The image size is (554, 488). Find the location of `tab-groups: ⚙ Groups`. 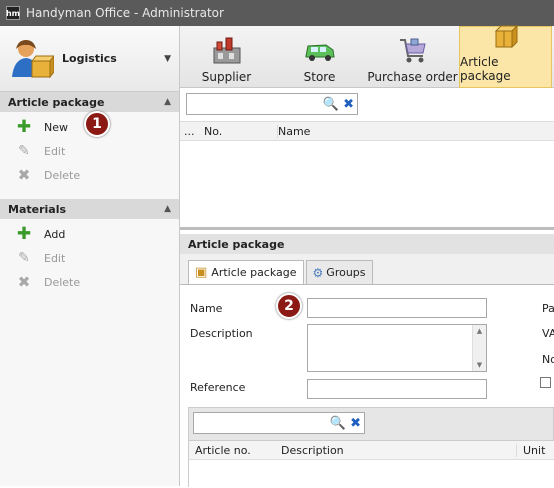

tab-groups: ⚙ Groups is located at coordinates (339, 272).